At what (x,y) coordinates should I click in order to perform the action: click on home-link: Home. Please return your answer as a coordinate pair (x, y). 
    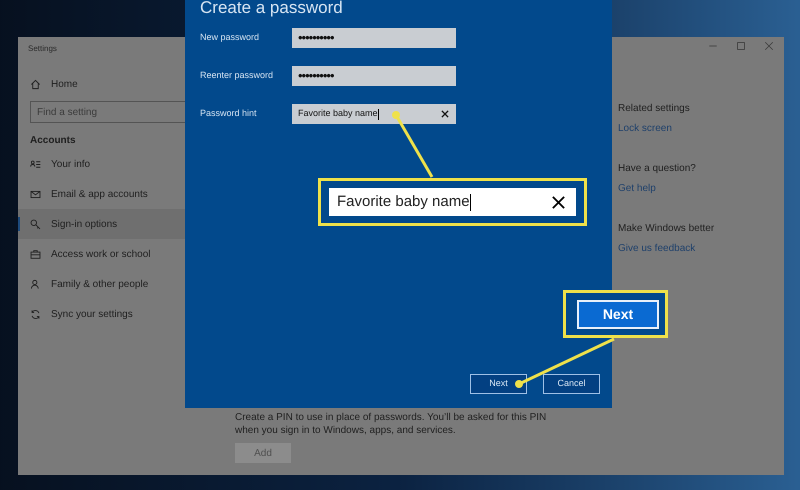
    Looking at the image, I should click on (48, 84).